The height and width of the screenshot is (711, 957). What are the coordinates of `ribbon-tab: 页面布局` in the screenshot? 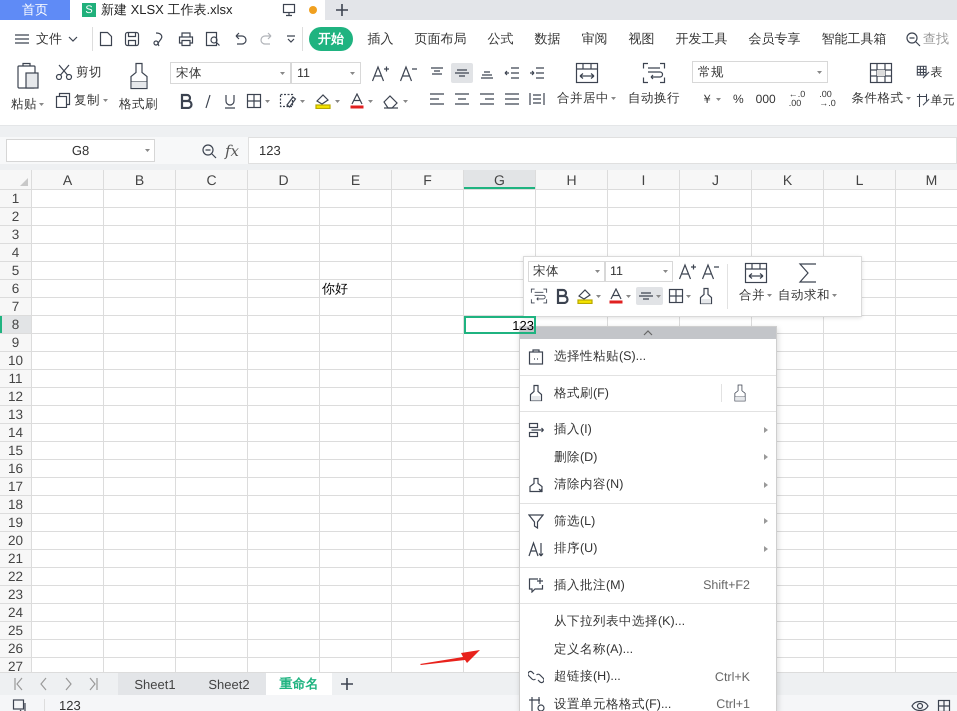 It's located at (440, 39).